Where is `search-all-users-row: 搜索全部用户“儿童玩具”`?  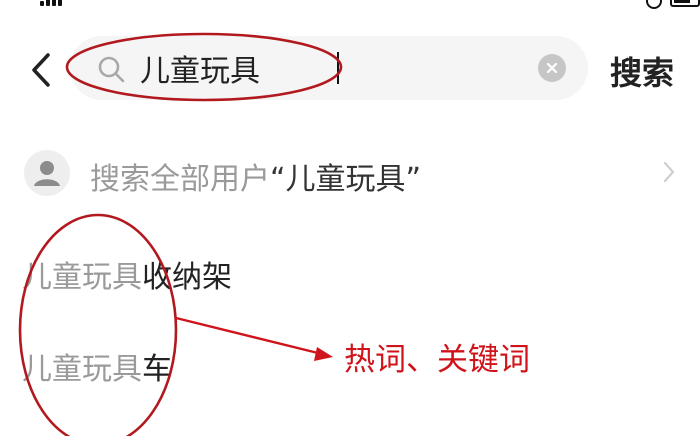 search-all-users-row: 搜索全部用户“儿童玩具” is located at coordinates (354, 174).